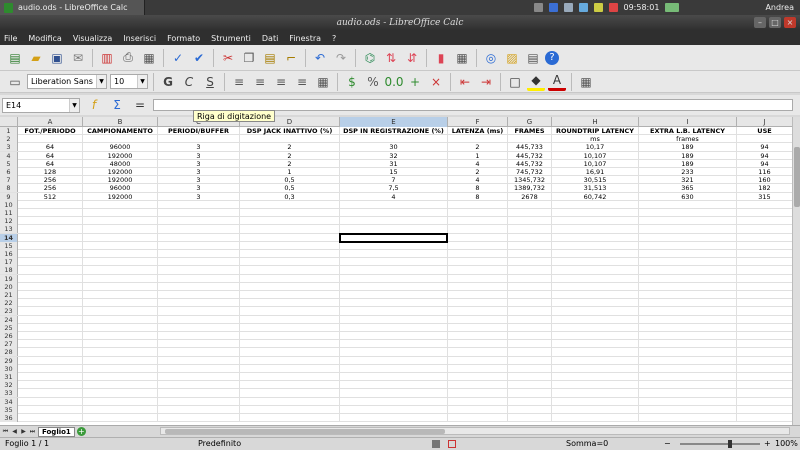 This screenshot has height=450, width=800. What do you see at coordinates (370, 58) in the screenshot?
I see `hyperlink-icon: ⌬` at bounding box center [370, 58].